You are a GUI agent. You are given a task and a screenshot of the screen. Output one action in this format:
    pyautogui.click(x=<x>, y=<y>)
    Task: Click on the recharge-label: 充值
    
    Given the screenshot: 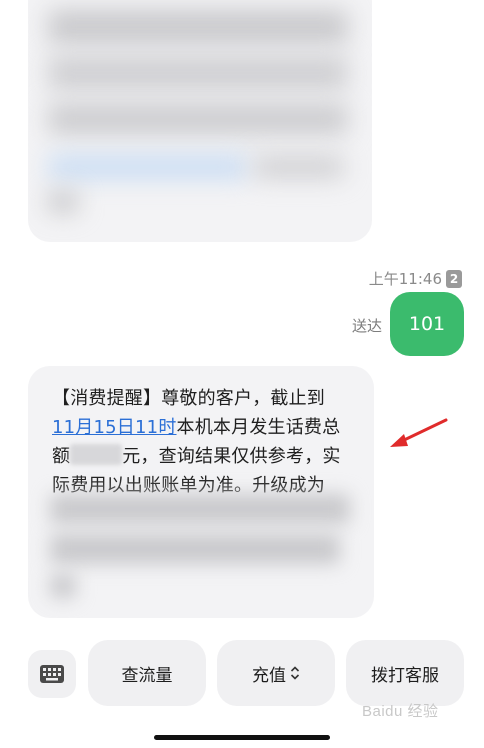 What is the action you would take?
    pyautogui.click(x=269, y=675)
    